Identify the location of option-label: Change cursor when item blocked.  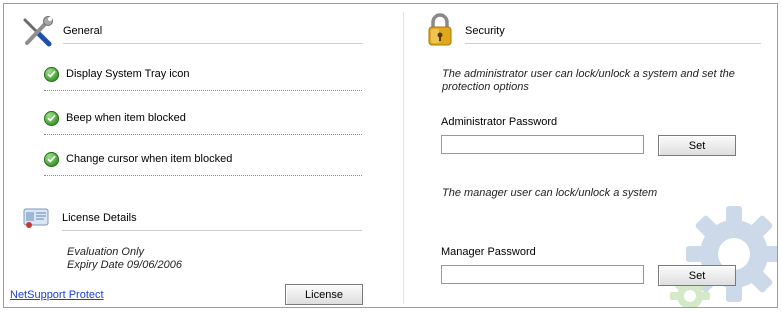
(149, 159).